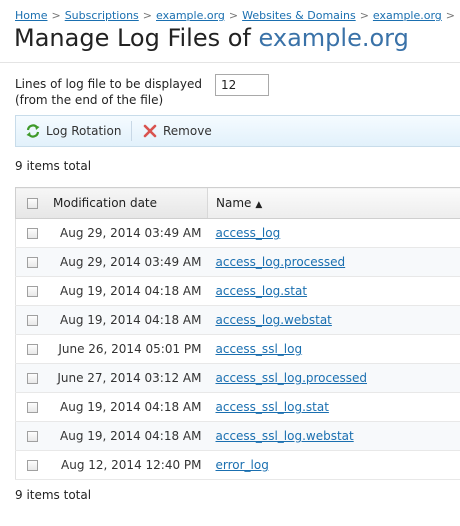 This screenshot has height=526, width=460. I want to click on row-name-cell: error_log, so click(333, 465).